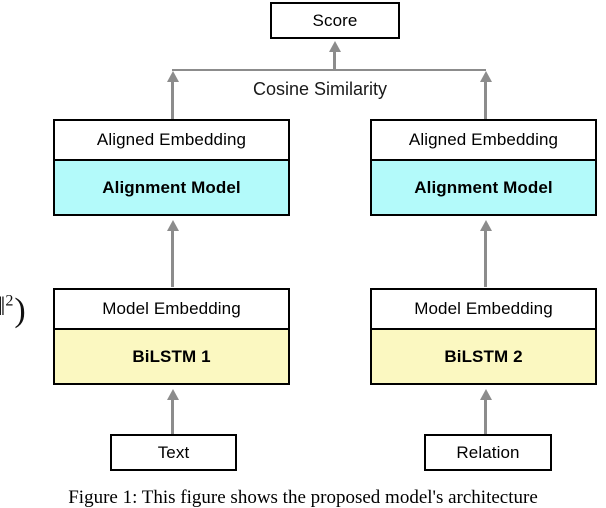 The image size is (606, 508). I want to click on connector-text-to-bilstm1, so click(172, 417).